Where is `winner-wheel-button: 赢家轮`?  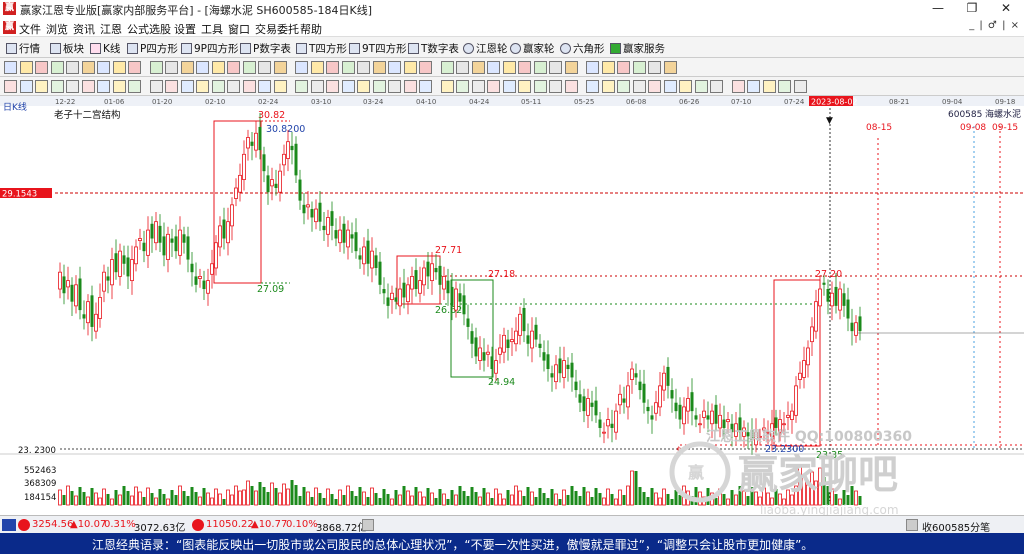 winner-wheel-button: 赢家轮 is located at coordinates (532, 48).